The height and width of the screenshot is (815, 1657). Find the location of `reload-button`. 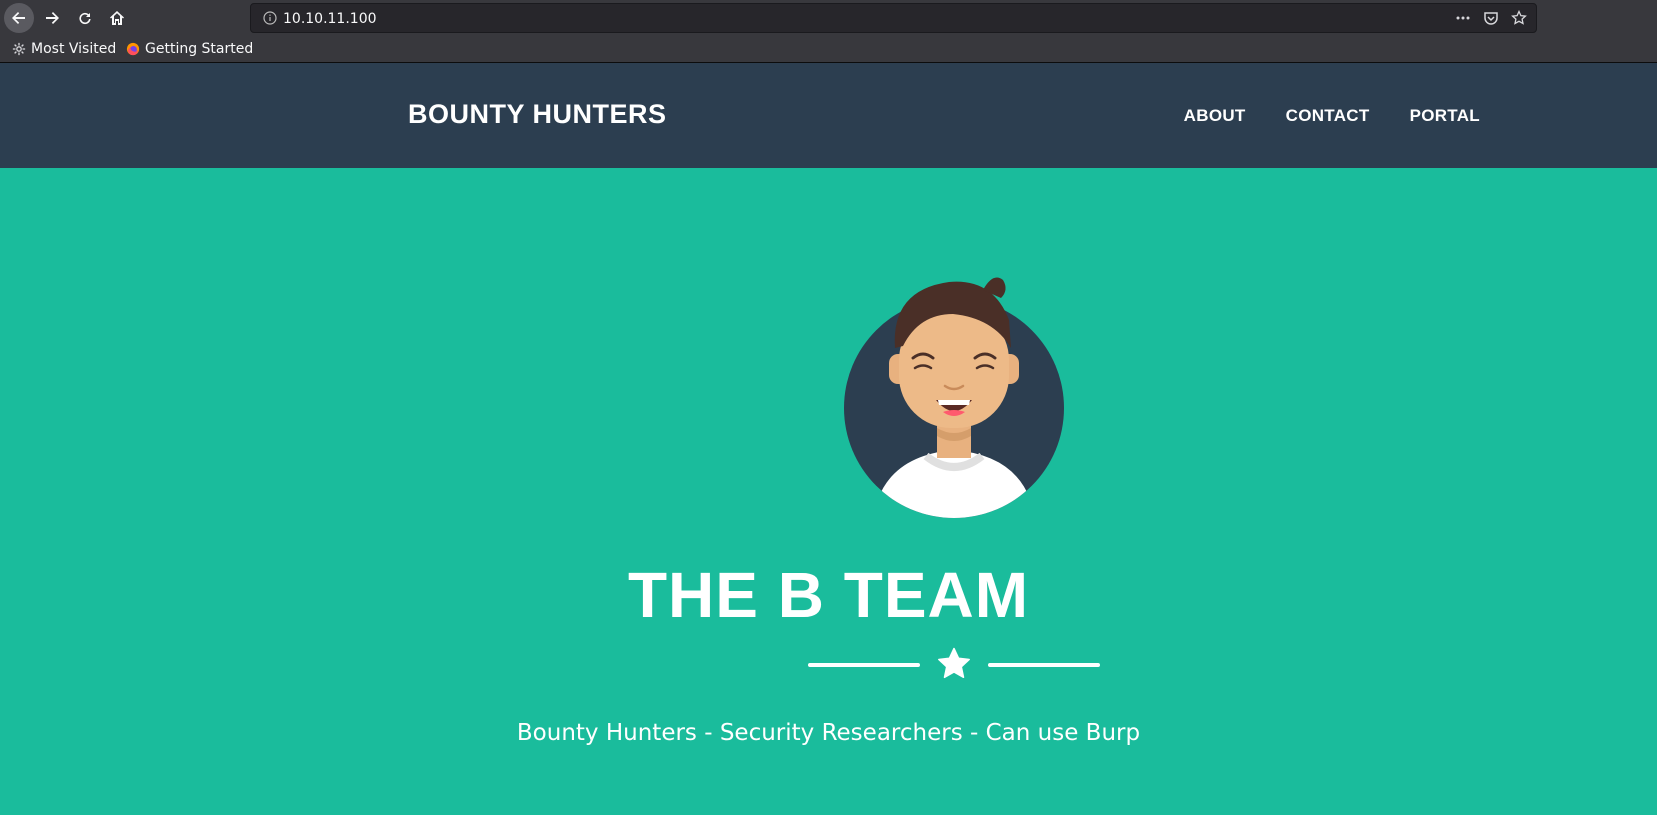

reload-button is located at coordinates (85, 18).